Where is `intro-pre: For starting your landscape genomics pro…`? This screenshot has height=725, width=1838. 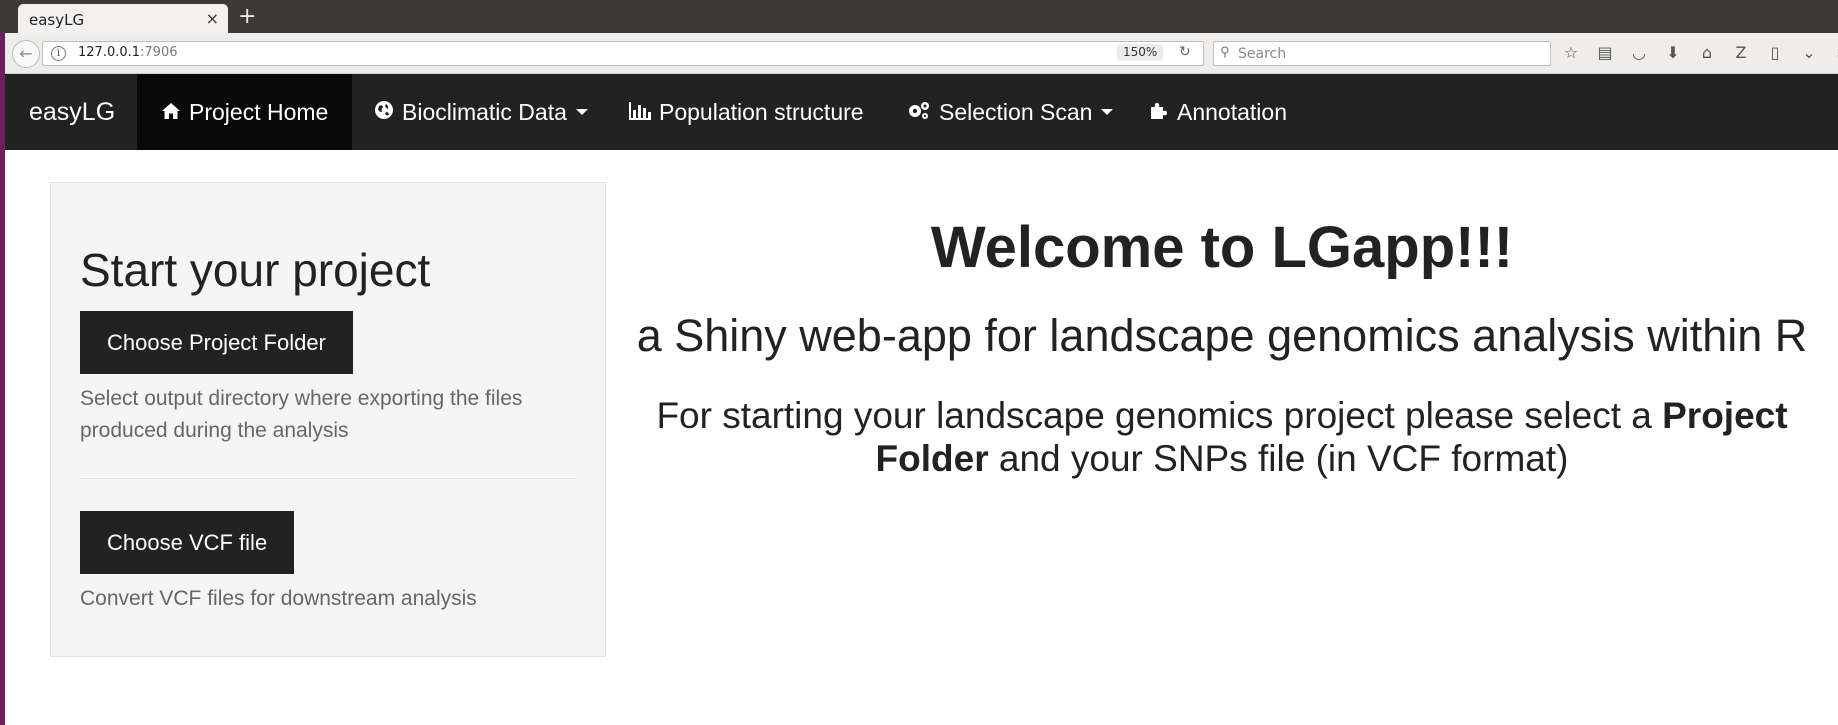 intro-pre: For starting your landscape genomics pro… is located at coordinates (1159, 415).